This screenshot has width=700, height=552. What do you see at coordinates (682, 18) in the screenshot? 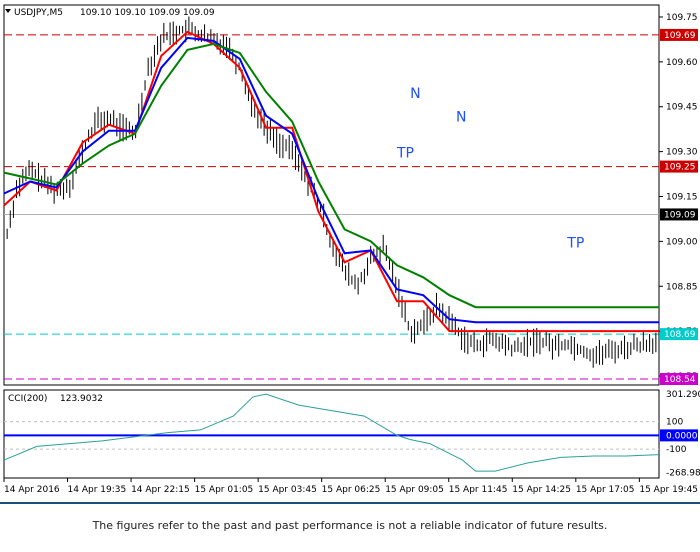
I see `price-y-tick-label: 109.75` at bounding box center [682, 18].